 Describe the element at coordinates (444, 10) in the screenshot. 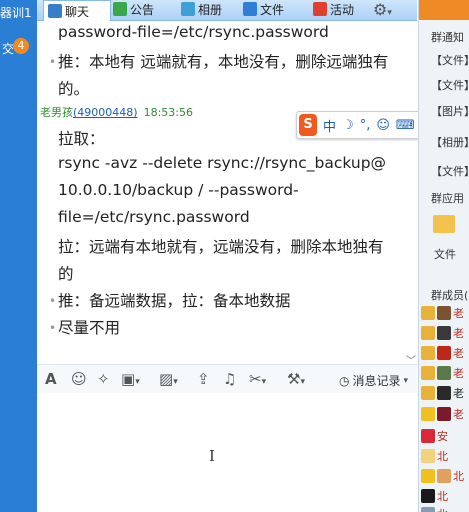

I see `right-top-banner` at that location.